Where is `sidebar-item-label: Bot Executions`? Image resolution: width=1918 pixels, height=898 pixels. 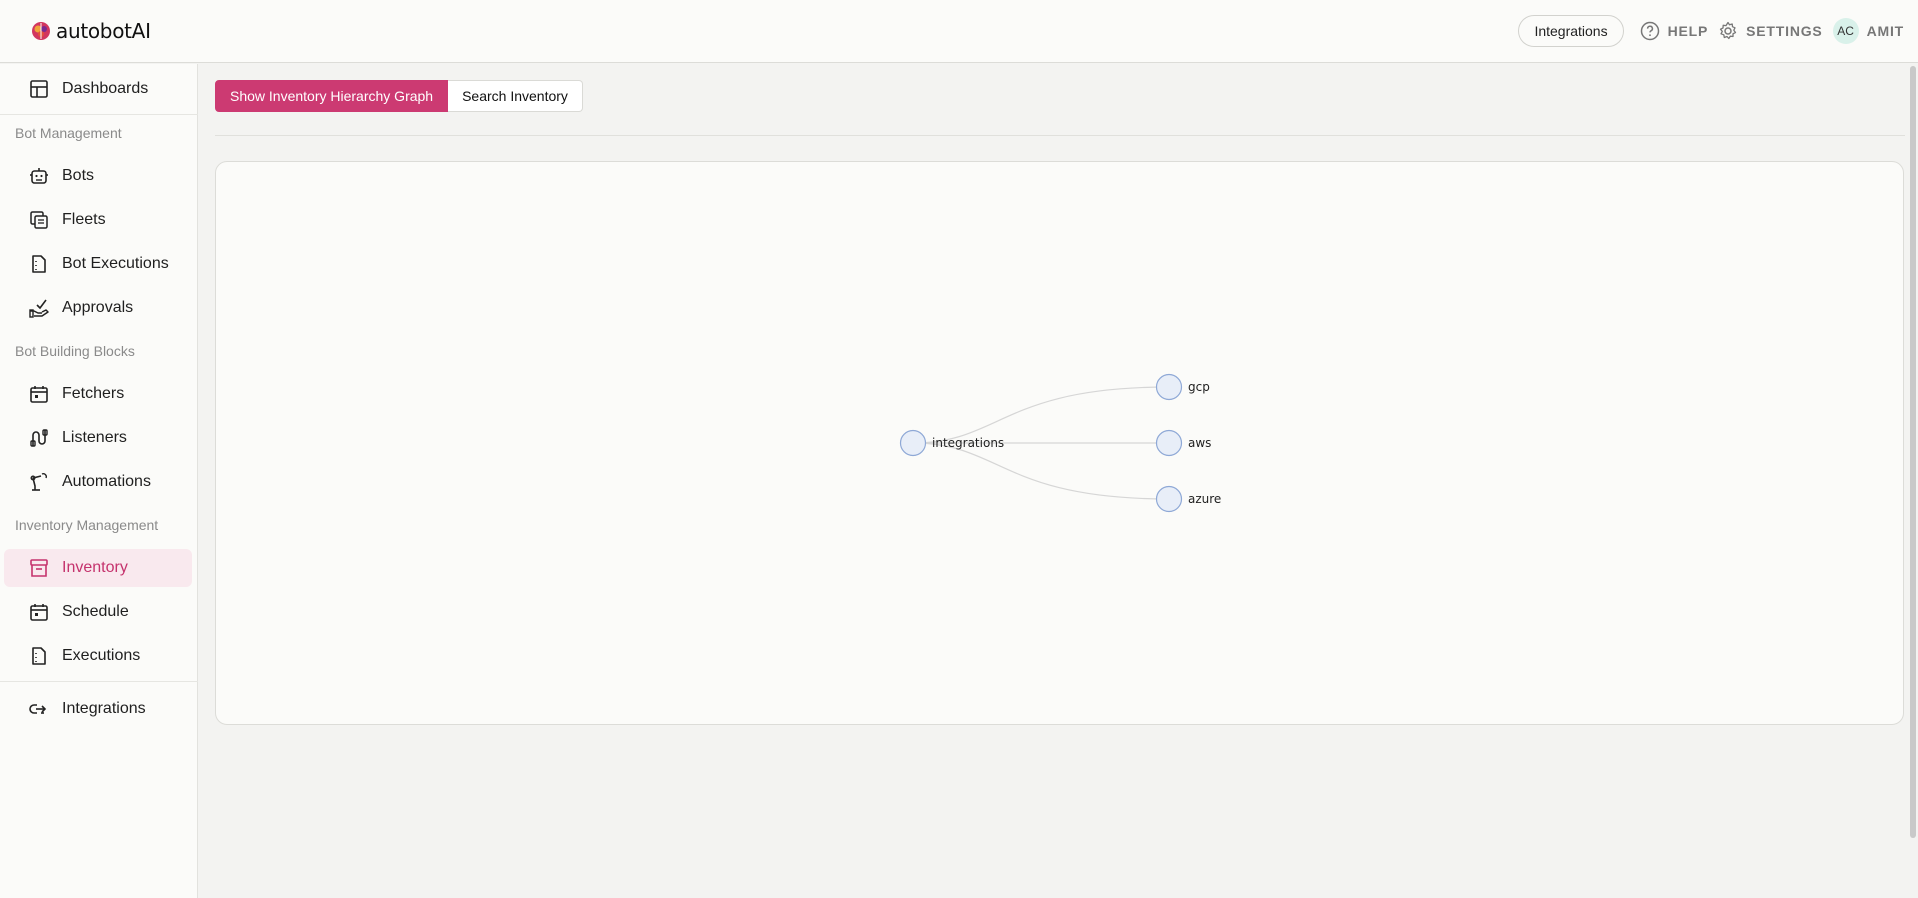
sidebar-item-label: Bot Executions is located at coordinates (115, 263).